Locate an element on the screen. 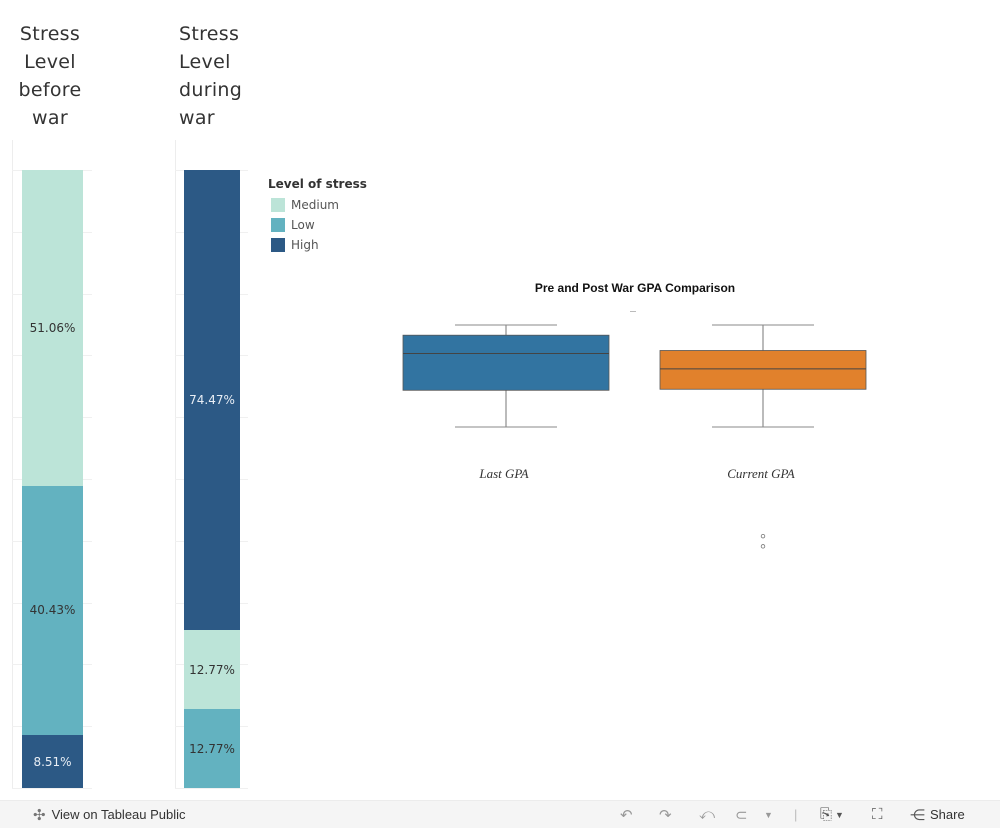 This screenshot has width=1000, height=828. redo-button: ↷ is located at coordinates (665, 814).